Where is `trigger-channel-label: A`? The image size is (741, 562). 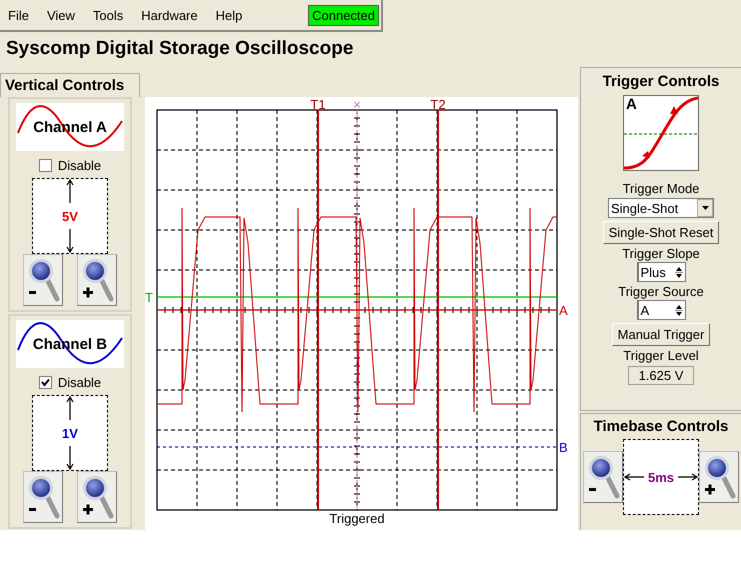
trigger-channel-label: A is located at coordinates (631, 104).